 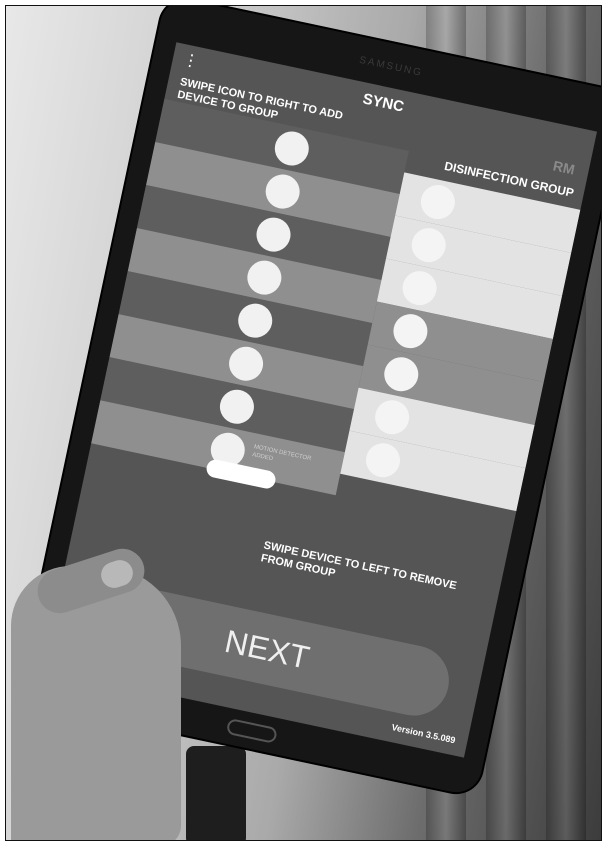 I want to click on room-label: RM, so click(x=564, y=167).